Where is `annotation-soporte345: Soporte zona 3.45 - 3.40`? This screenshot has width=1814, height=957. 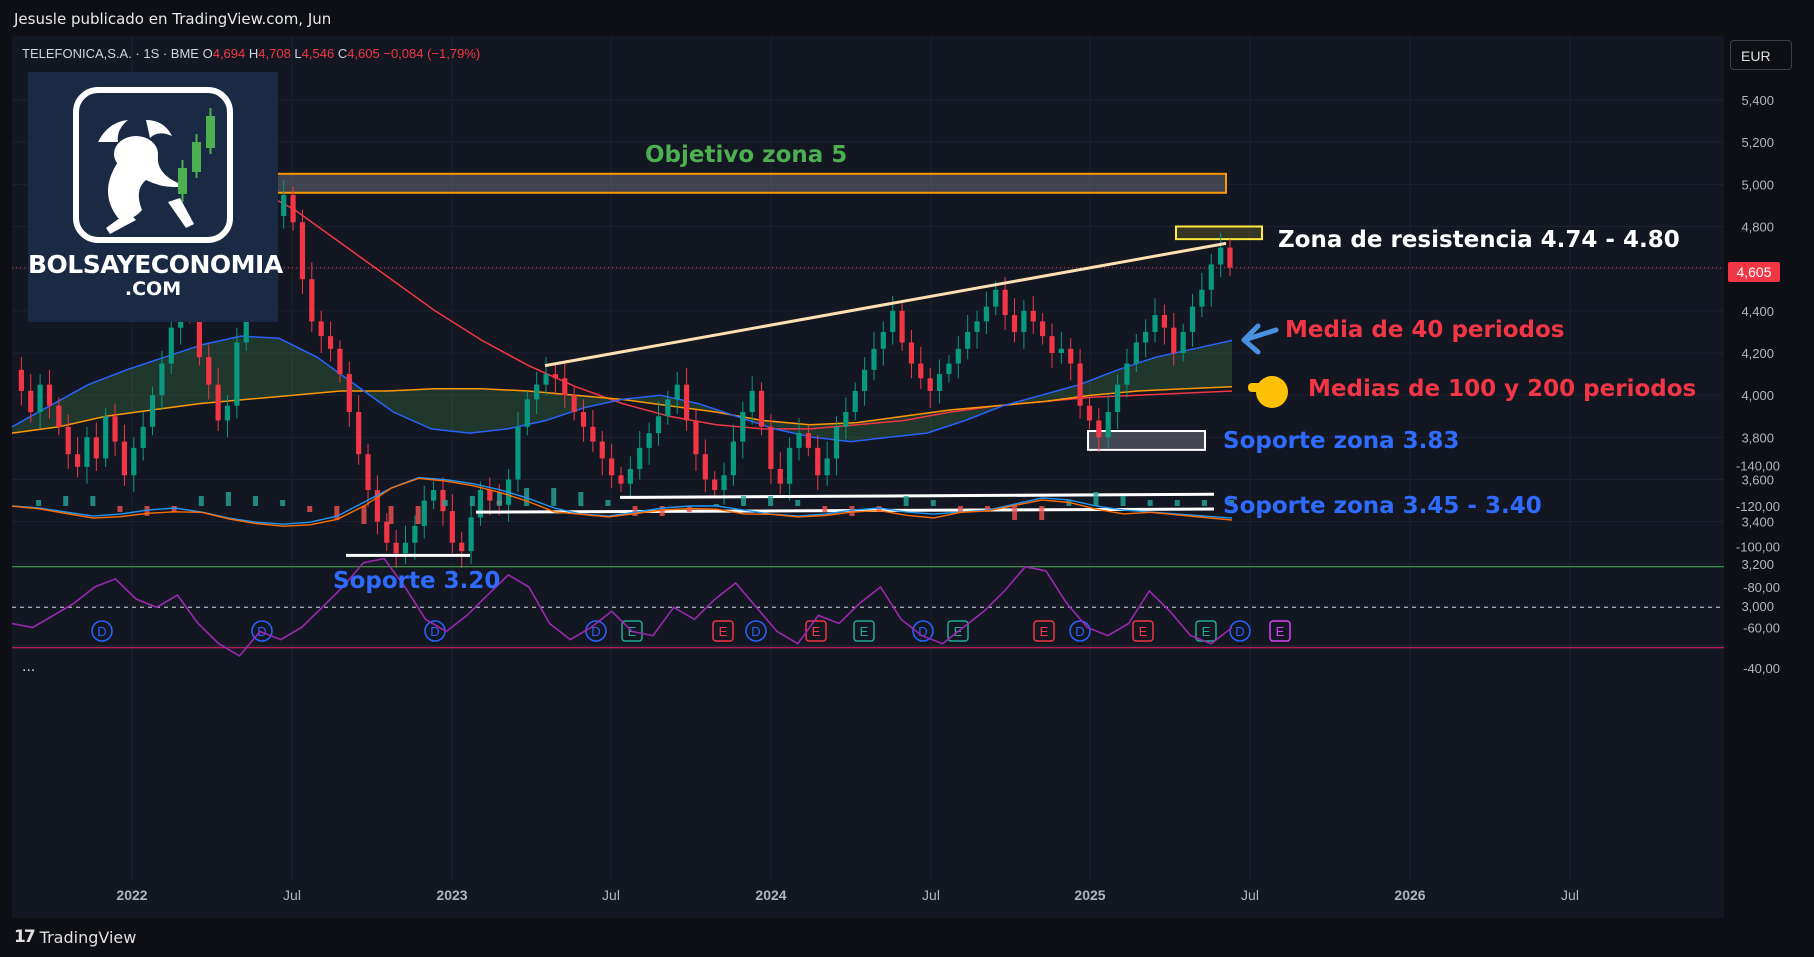
annotation-soporte345: Soporte zona 3.45 - 3.40 is located at coordinates (1382, 506).